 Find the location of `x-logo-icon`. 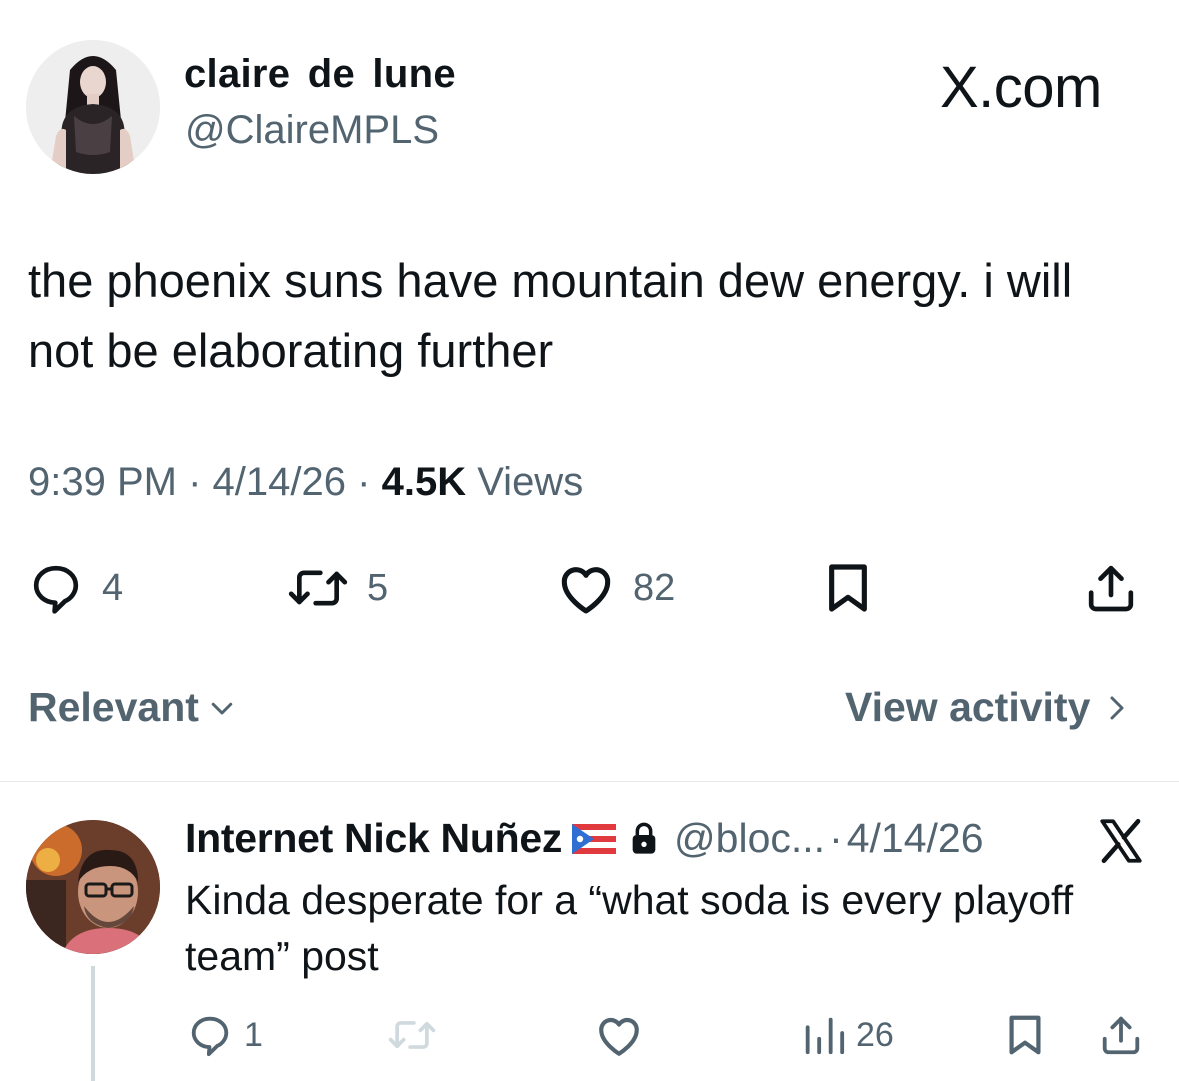

x-logo-icon is located at coordinates (1121, 841).